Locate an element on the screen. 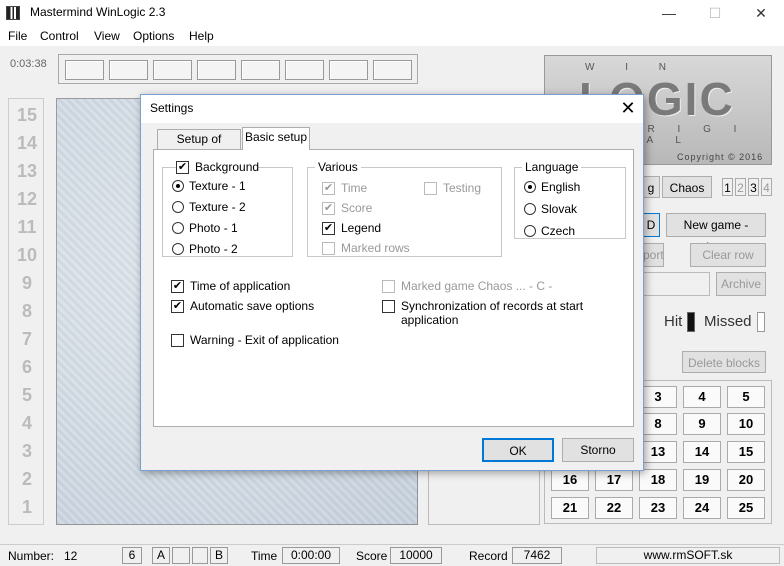 This screenshot has width=784, height=566. row-number: 2 is located at coordinates (26, 479).